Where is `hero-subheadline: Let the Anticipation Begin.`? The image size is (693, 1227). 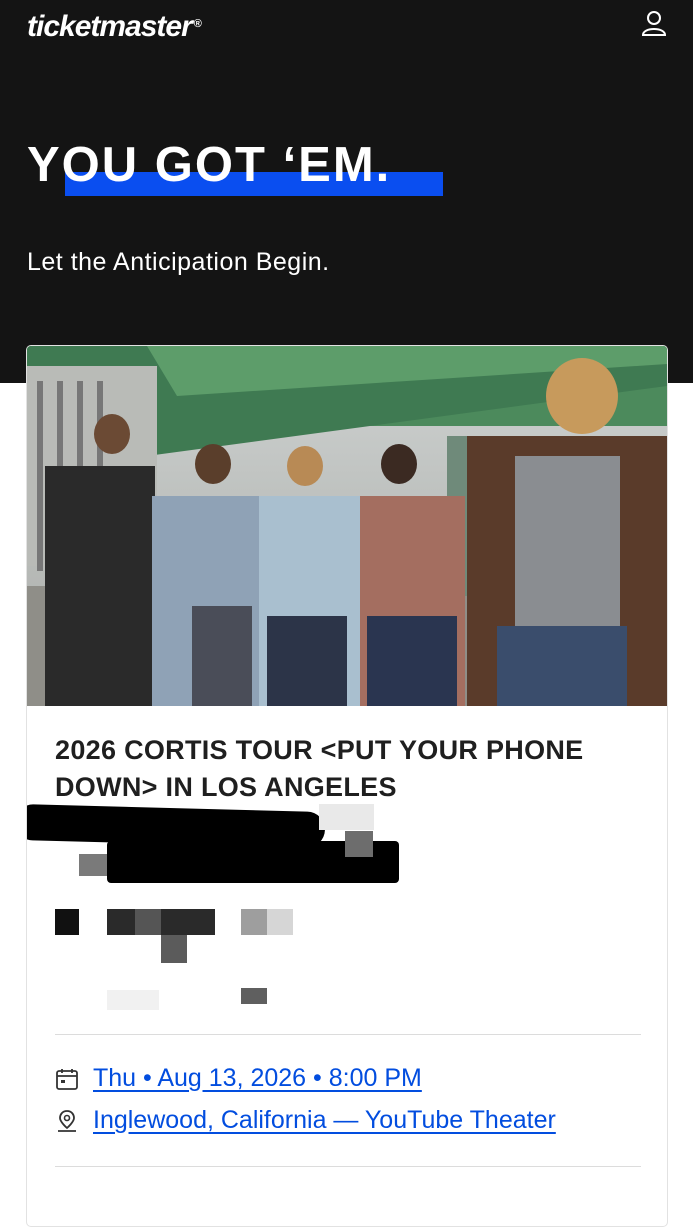 hero-subheadline: Let the Anticipation Begin. is located at coordinates (178, 262).